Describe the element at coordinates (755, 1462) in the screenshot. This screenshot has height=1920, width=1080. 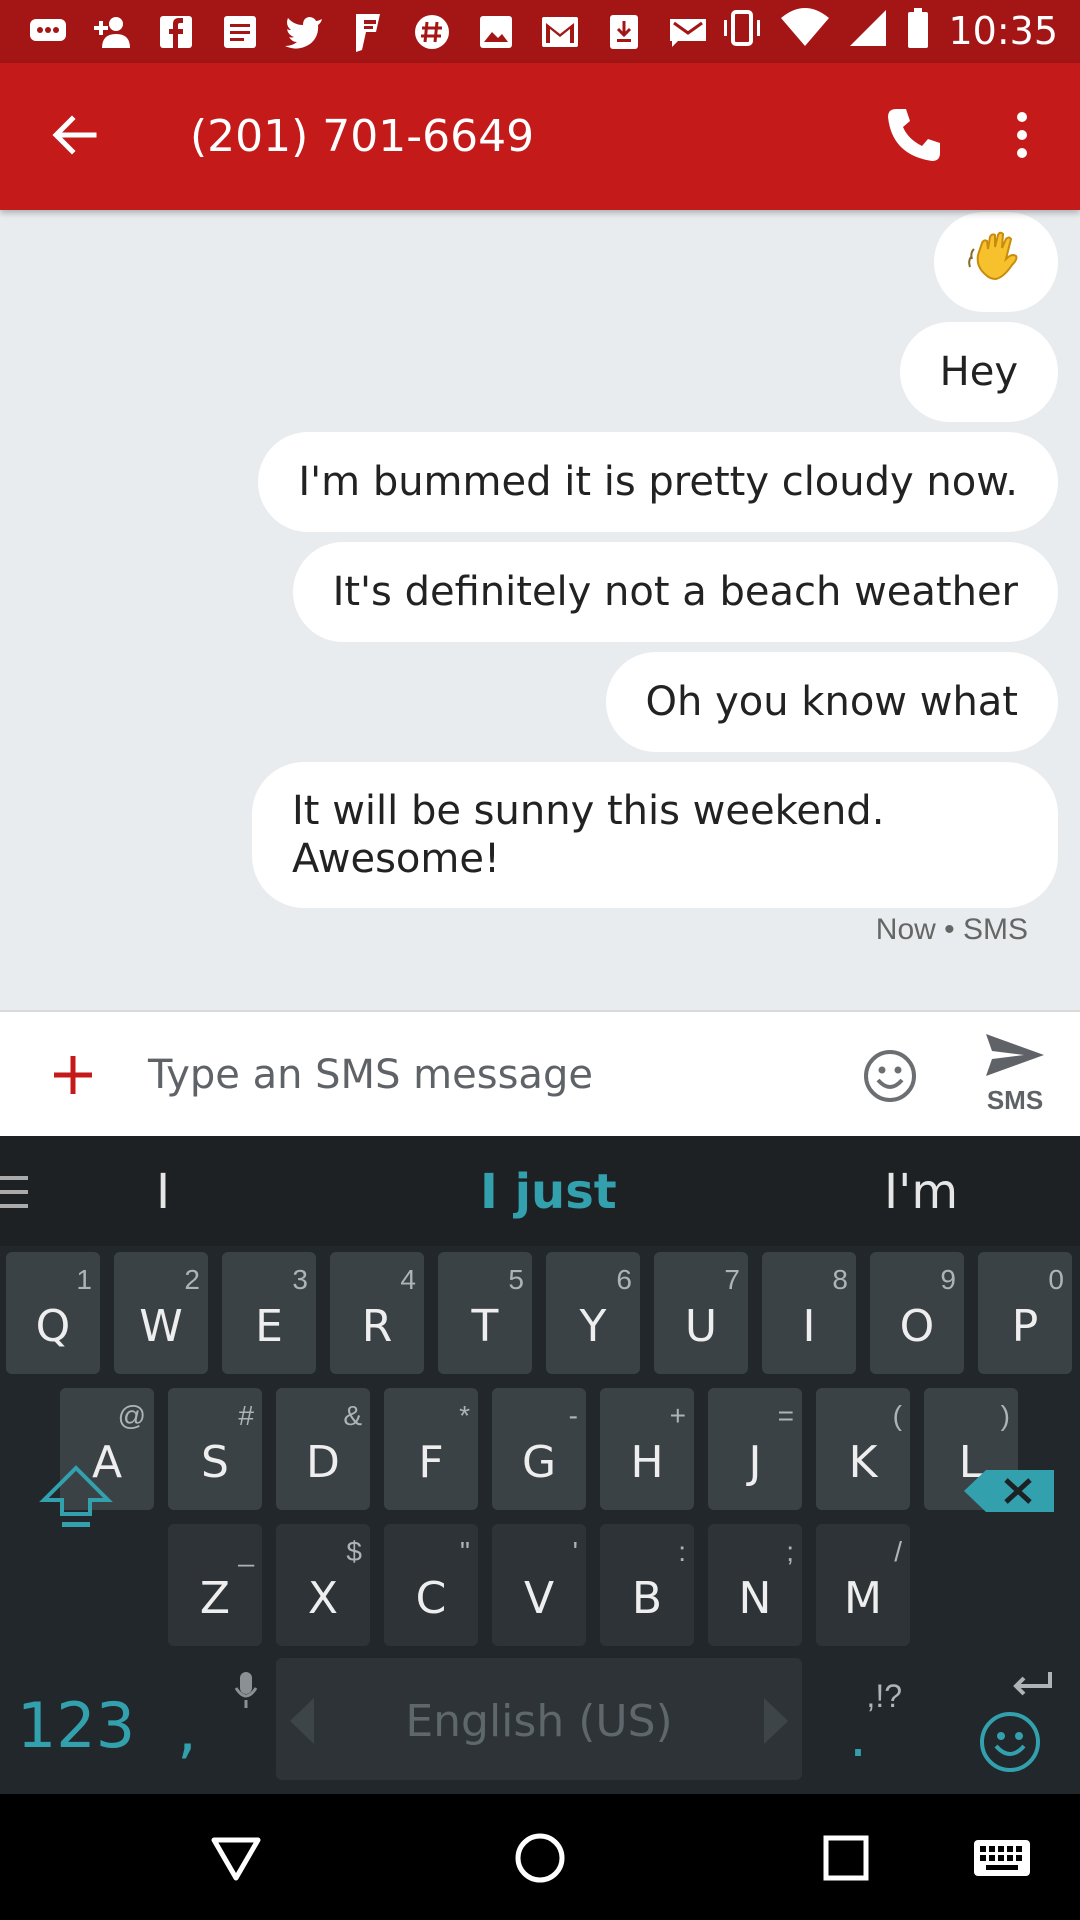
I see `key-label: J` at that location.